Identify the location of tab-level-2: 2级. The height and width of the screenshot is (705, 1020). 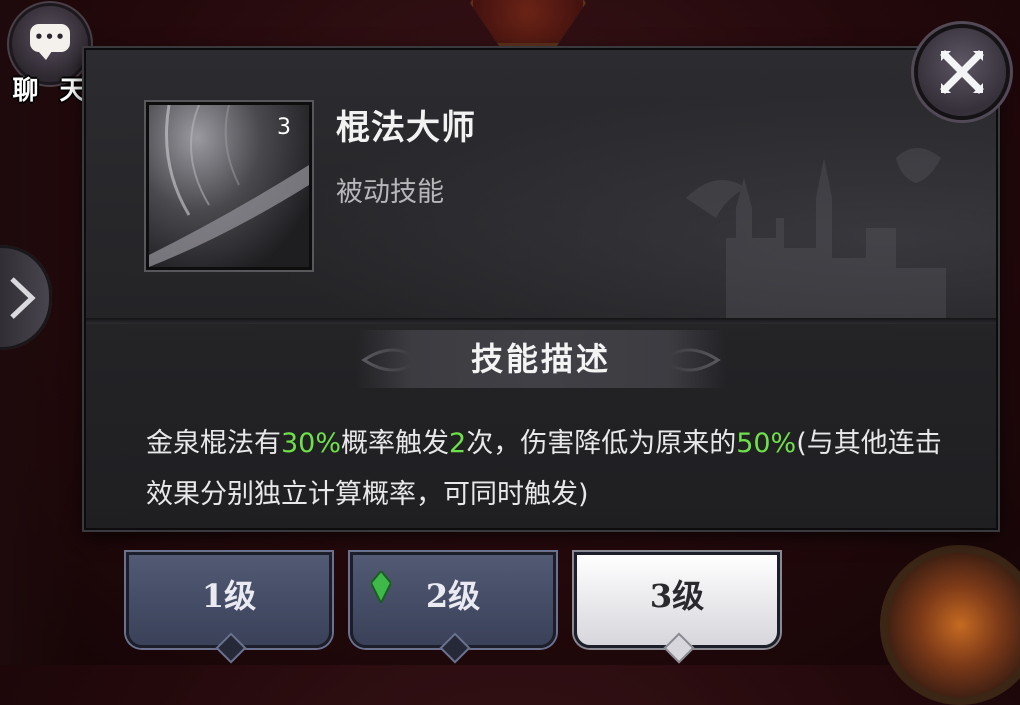
(453, 608).